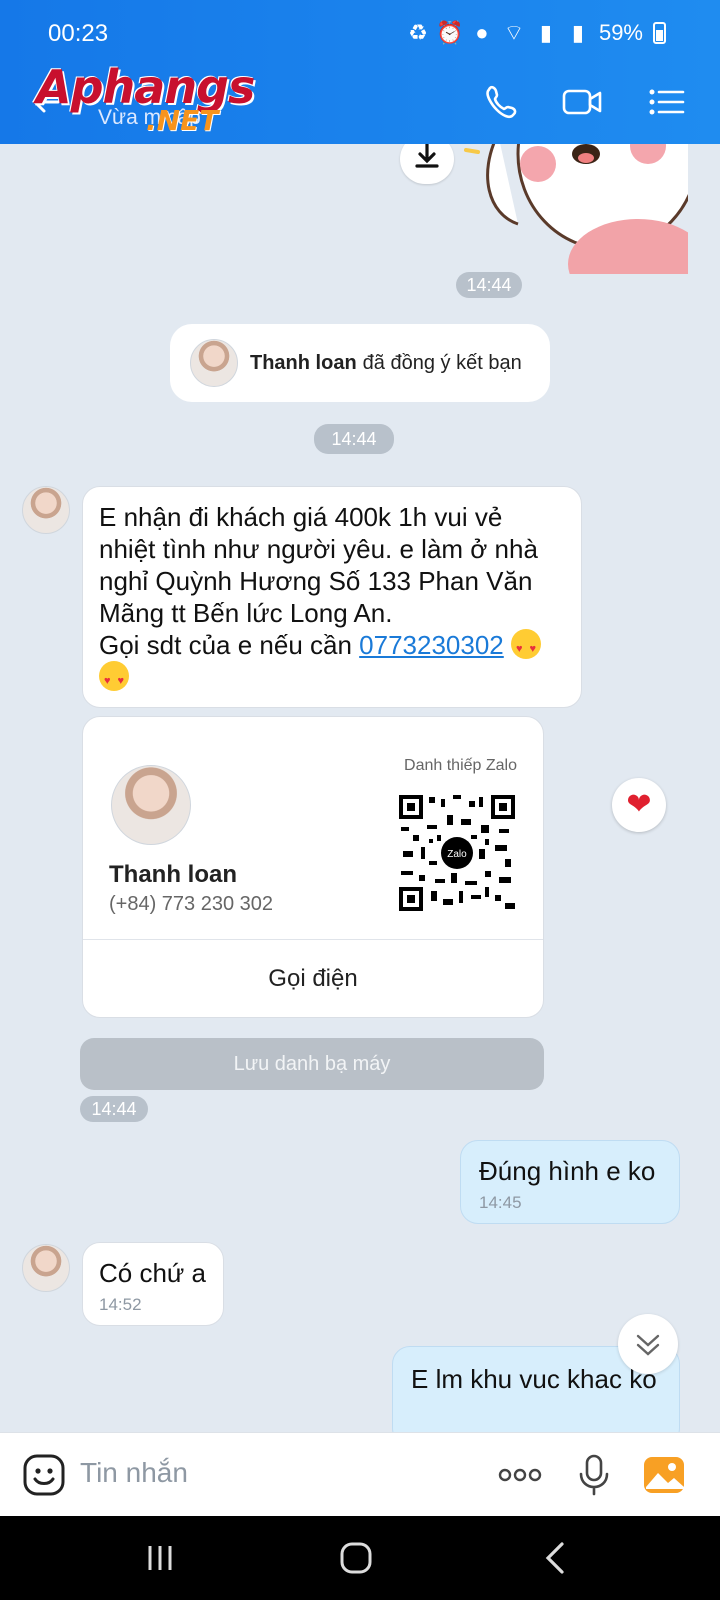  Describe the element at coordinates (229, 645) in the screenshot. I see `message-text: Gọi sdt của e nếu cần` at that location.